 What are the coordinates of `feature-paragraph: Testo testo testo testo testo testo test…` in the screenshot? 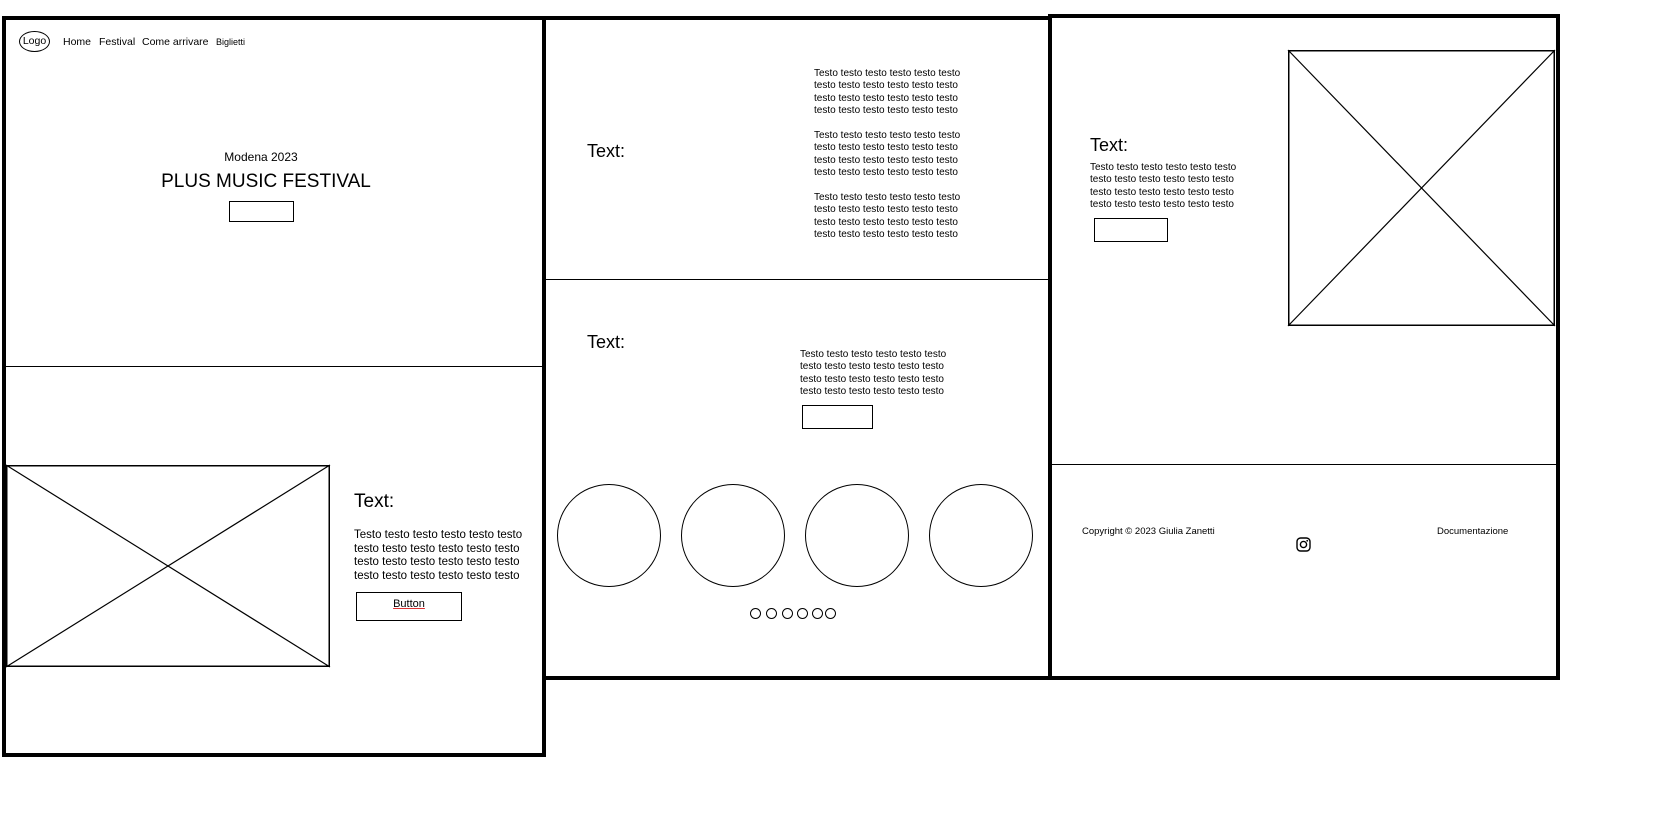 It's located at (438, 556).